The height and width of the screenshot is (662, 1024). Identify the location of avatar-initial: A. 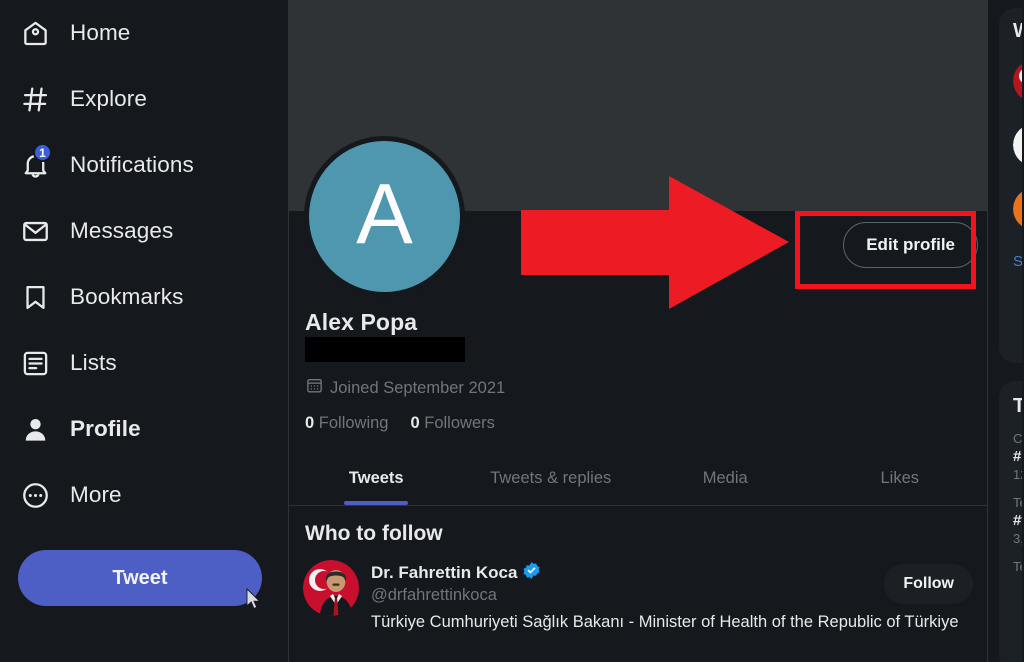
(384, 214).